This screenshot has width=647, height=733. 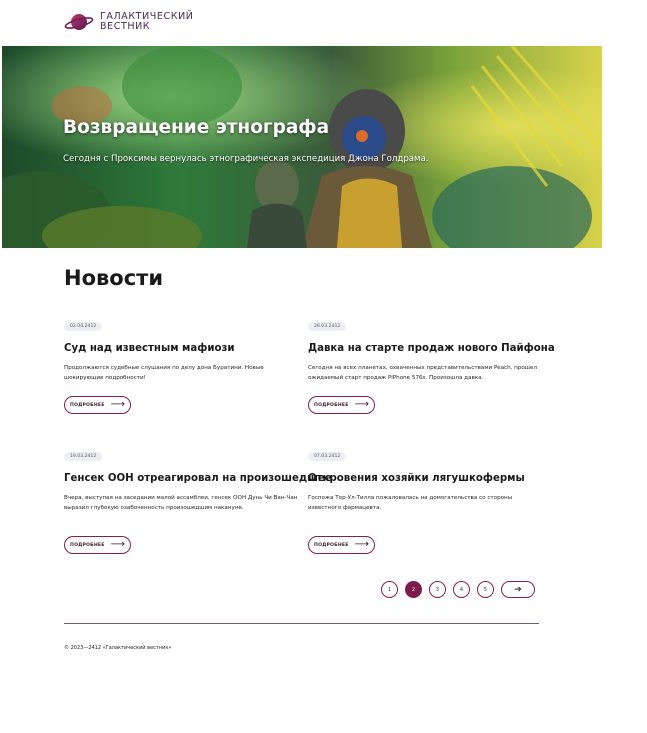 I want to click on date-badge: 19.03.2412, so click(x=83, y=456).